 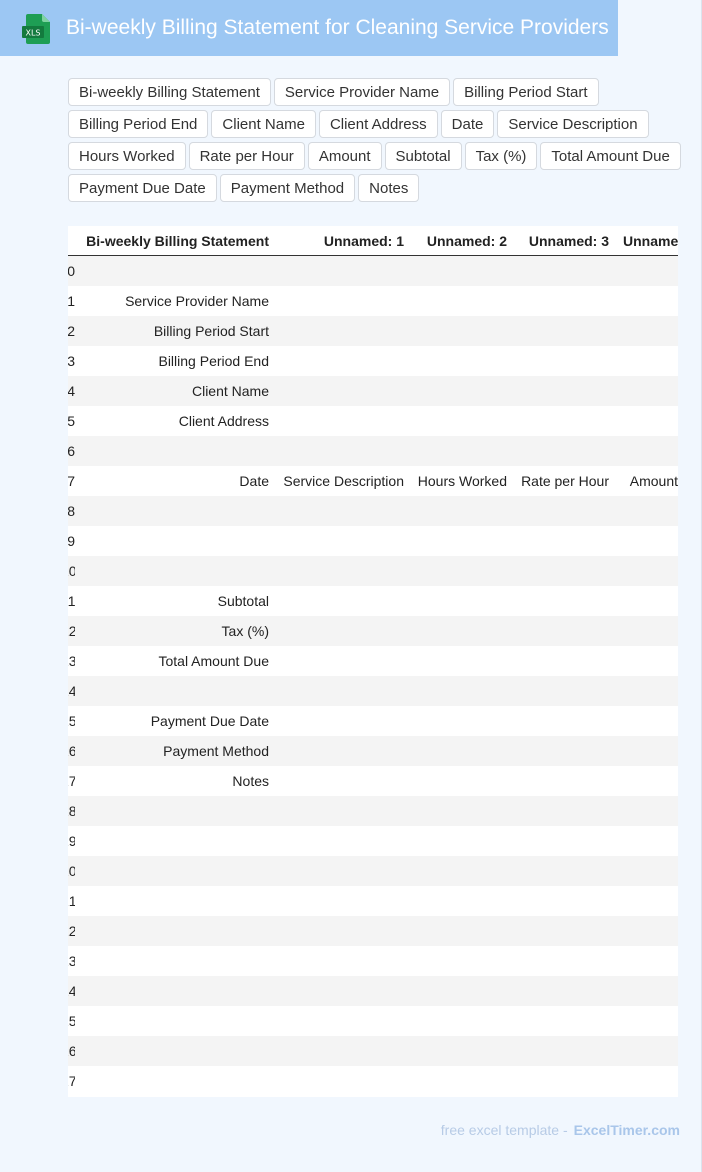 What do you see at coordinates (573, 124) in the screenshot?
I see `column-chip: Service Description` at bounding box center [573, 124].